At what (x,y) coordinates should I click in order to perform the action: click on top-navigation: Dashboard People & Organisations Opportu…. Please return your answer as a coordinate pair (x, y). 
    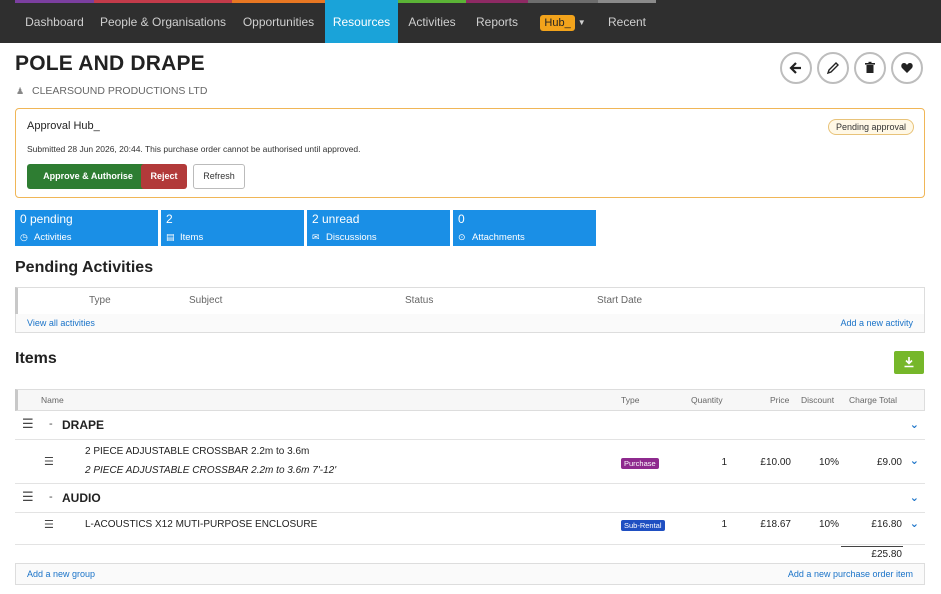
    Looking at the image, I should click on (470, 21).